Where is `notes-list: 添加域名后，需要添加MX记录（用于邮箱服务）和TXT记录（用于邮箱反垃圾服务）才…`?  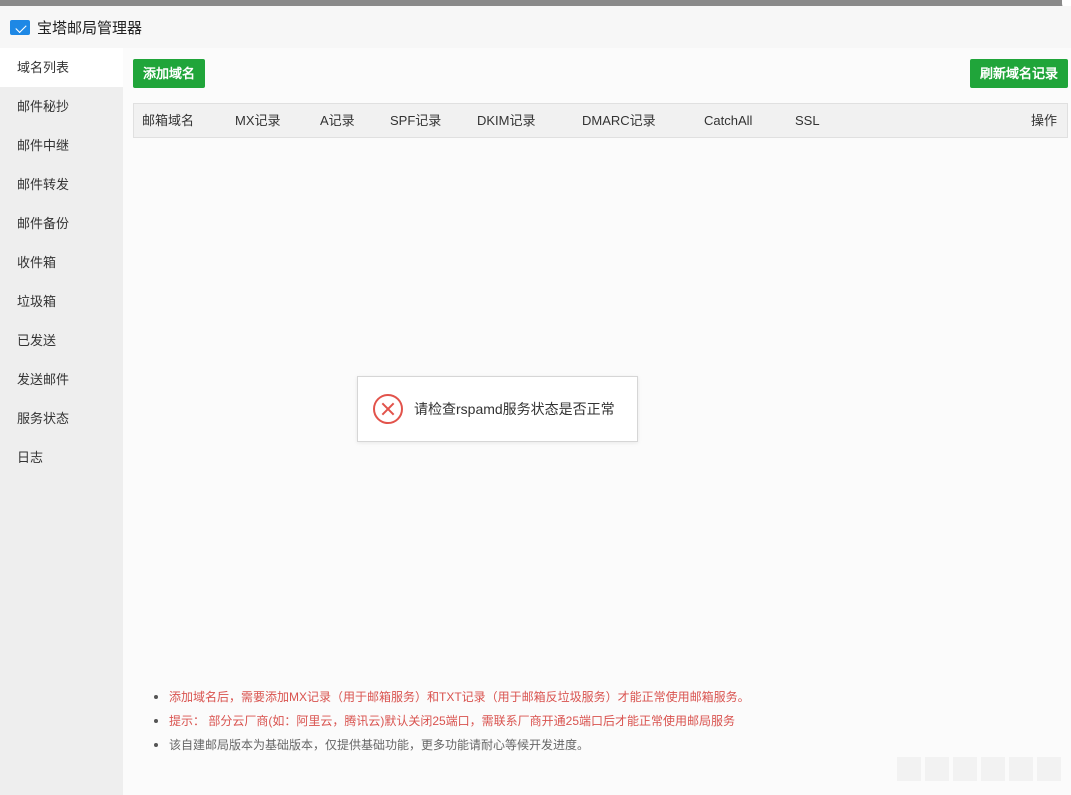
notes-list: 添加域名后，需要添加MX记录（用于邮箱服务）和TXT记录（用于邮箱反垃圾服务）才… is located at coordinates (450, 721).